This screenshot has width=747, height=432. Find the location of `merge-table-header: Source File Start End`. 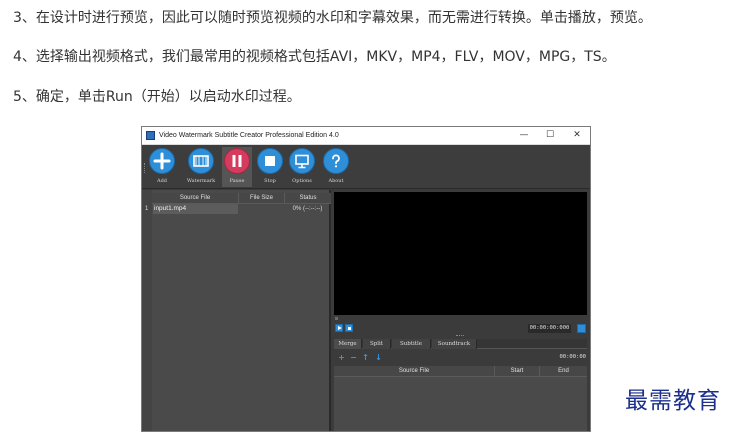

merge-table-header: Source File Start End is located at coordinates (460, 371).